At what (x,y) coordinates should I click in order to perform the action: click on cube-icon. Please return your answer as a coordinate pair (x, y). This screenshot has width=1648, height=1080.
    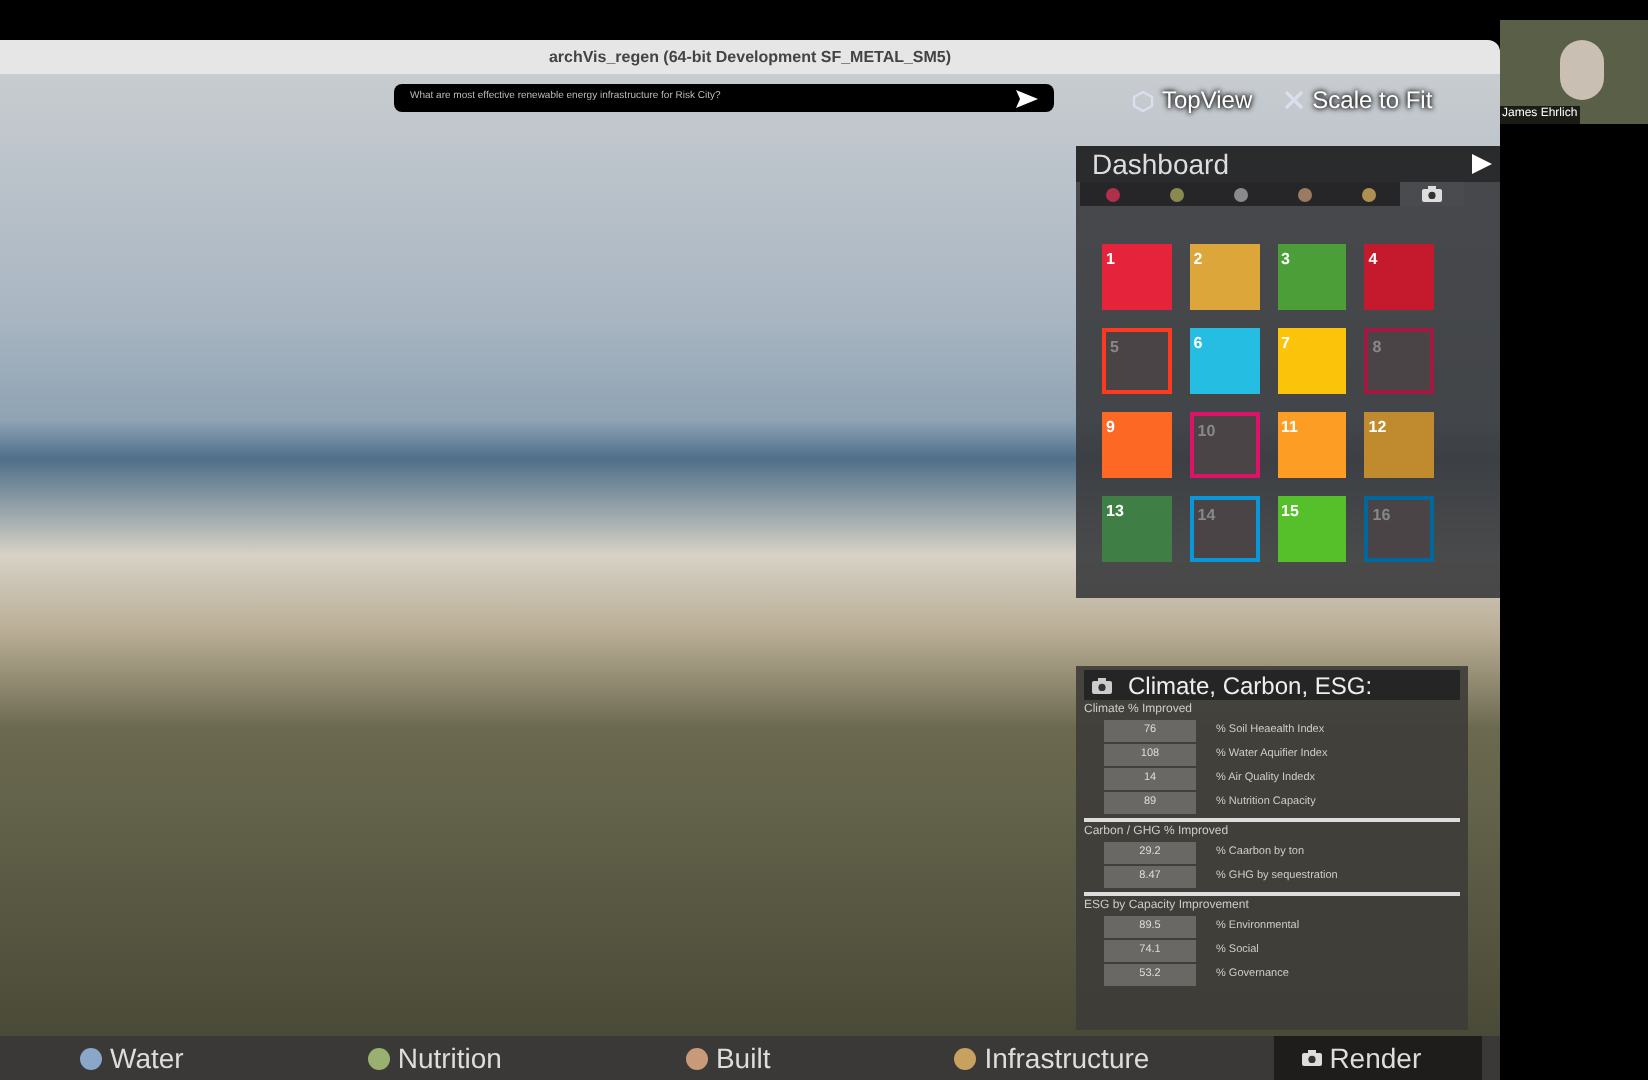
    Looking at the image, I should click on (1143, 100).